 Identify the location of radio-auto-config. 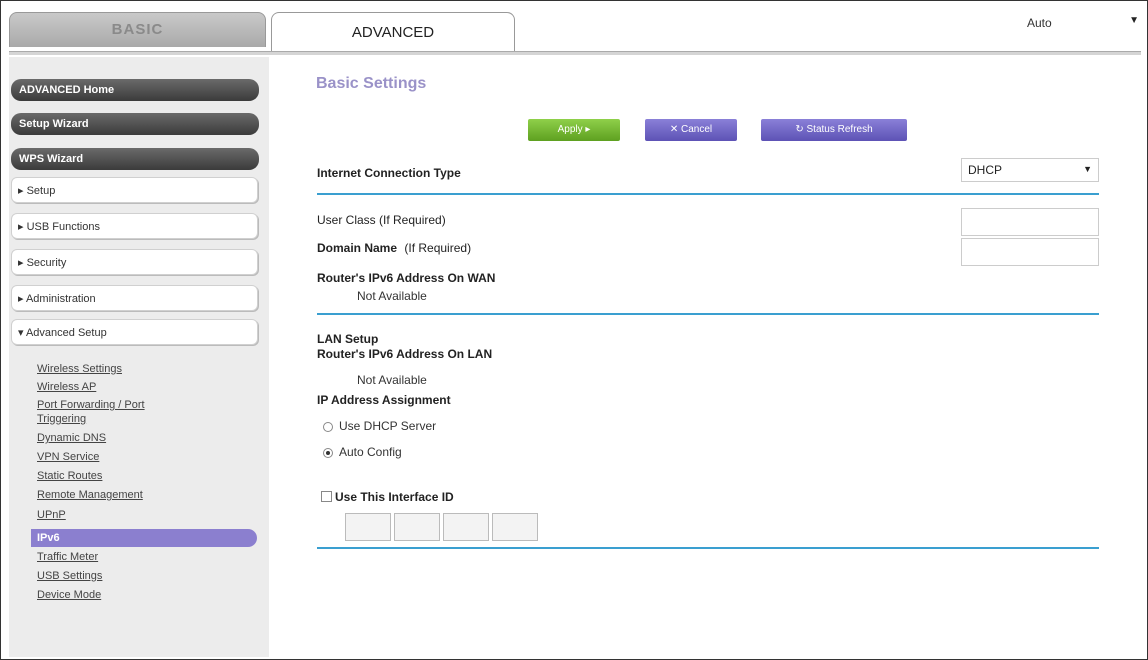
(328, 453).